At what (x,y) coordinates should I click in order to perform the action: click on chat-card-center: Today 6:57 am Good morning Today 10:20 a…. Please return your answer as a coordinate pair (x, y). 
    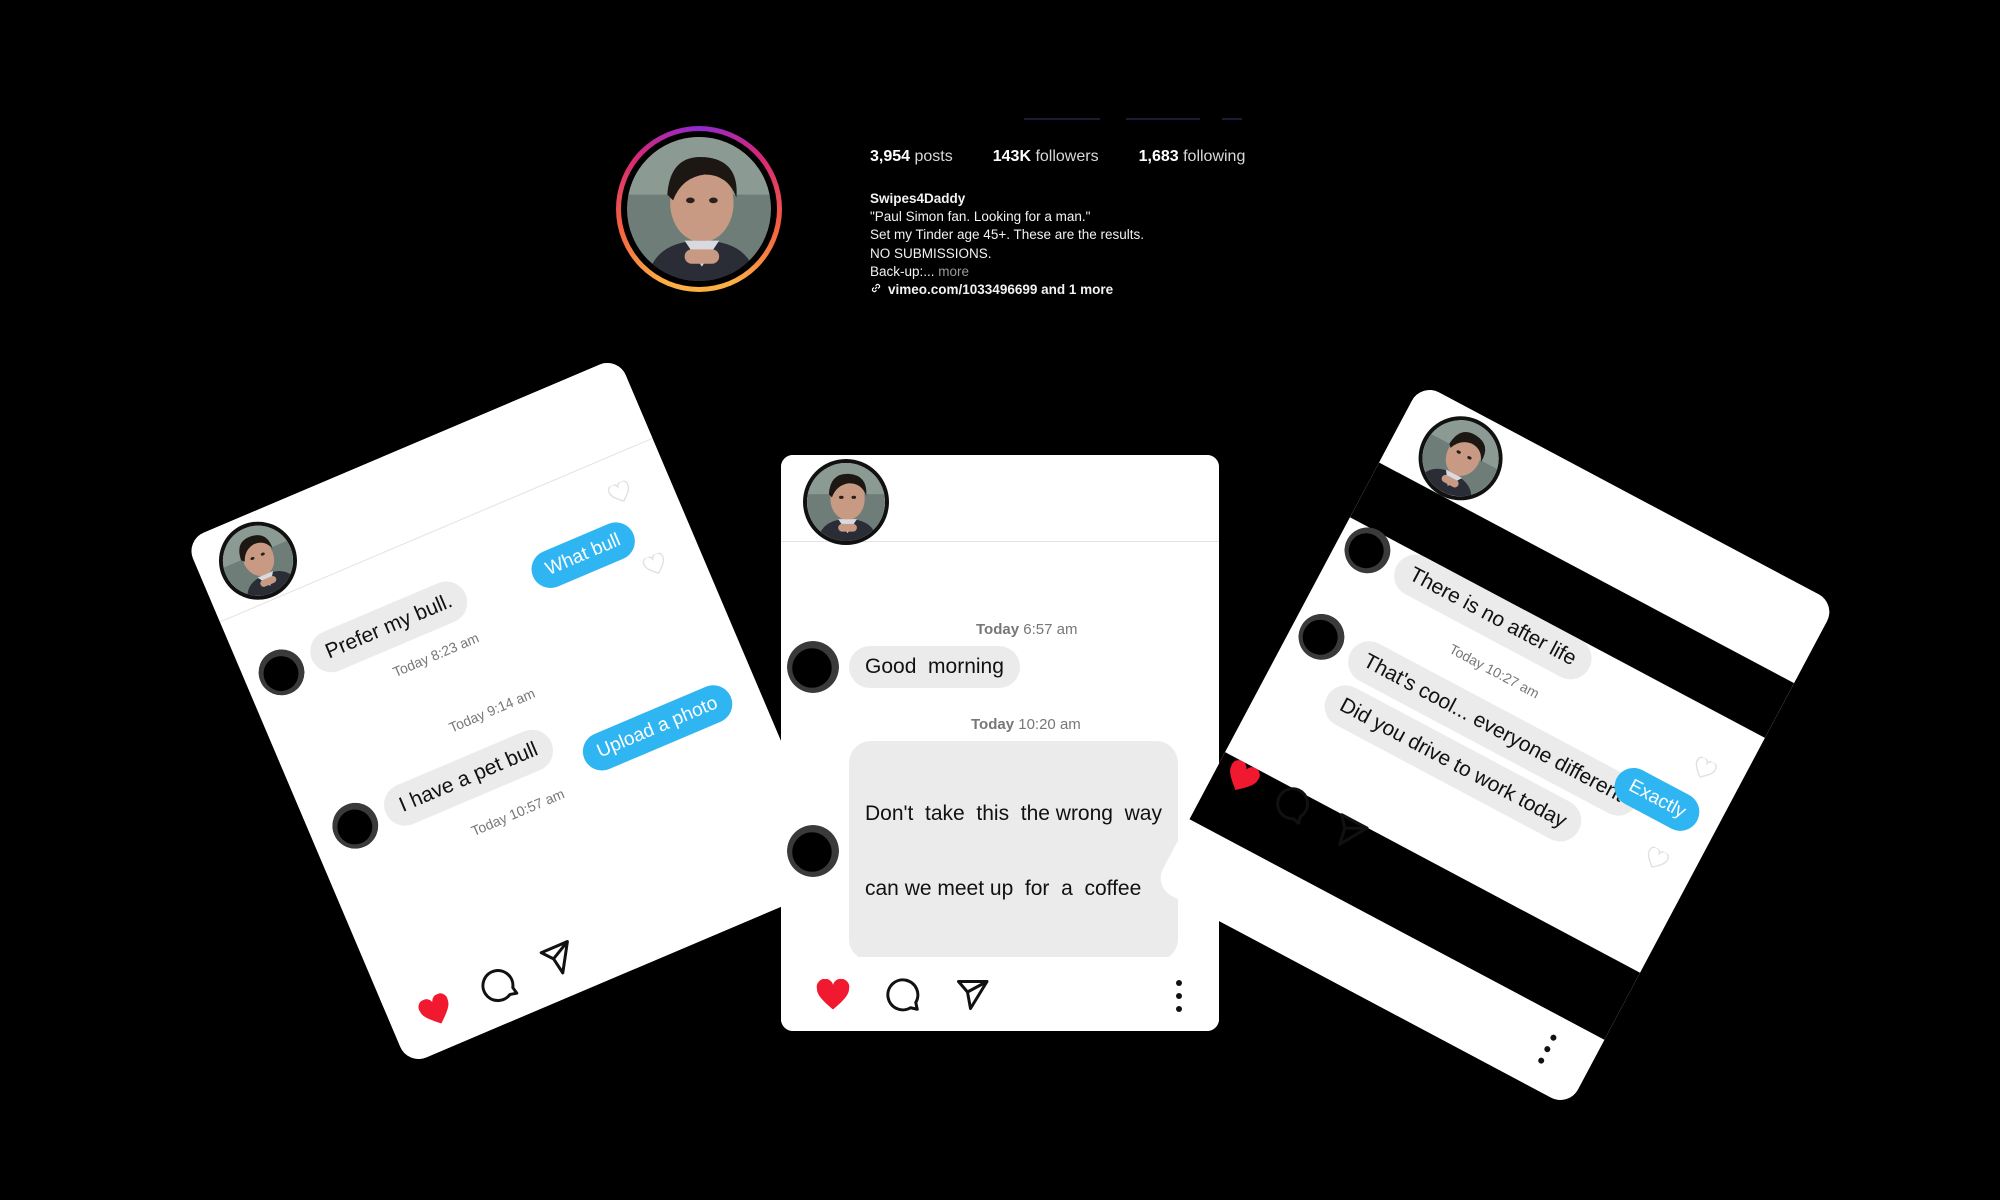
    Looking at the image, I should click on (1000, 743).